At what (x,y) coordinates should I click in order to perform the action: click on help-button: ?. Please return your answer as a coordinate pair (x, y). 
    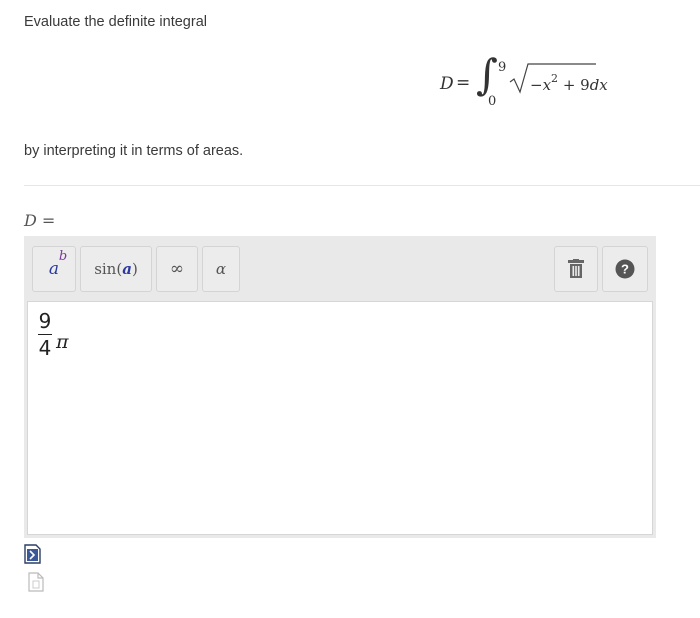
    Looking at the image, I should click on (625, 269).